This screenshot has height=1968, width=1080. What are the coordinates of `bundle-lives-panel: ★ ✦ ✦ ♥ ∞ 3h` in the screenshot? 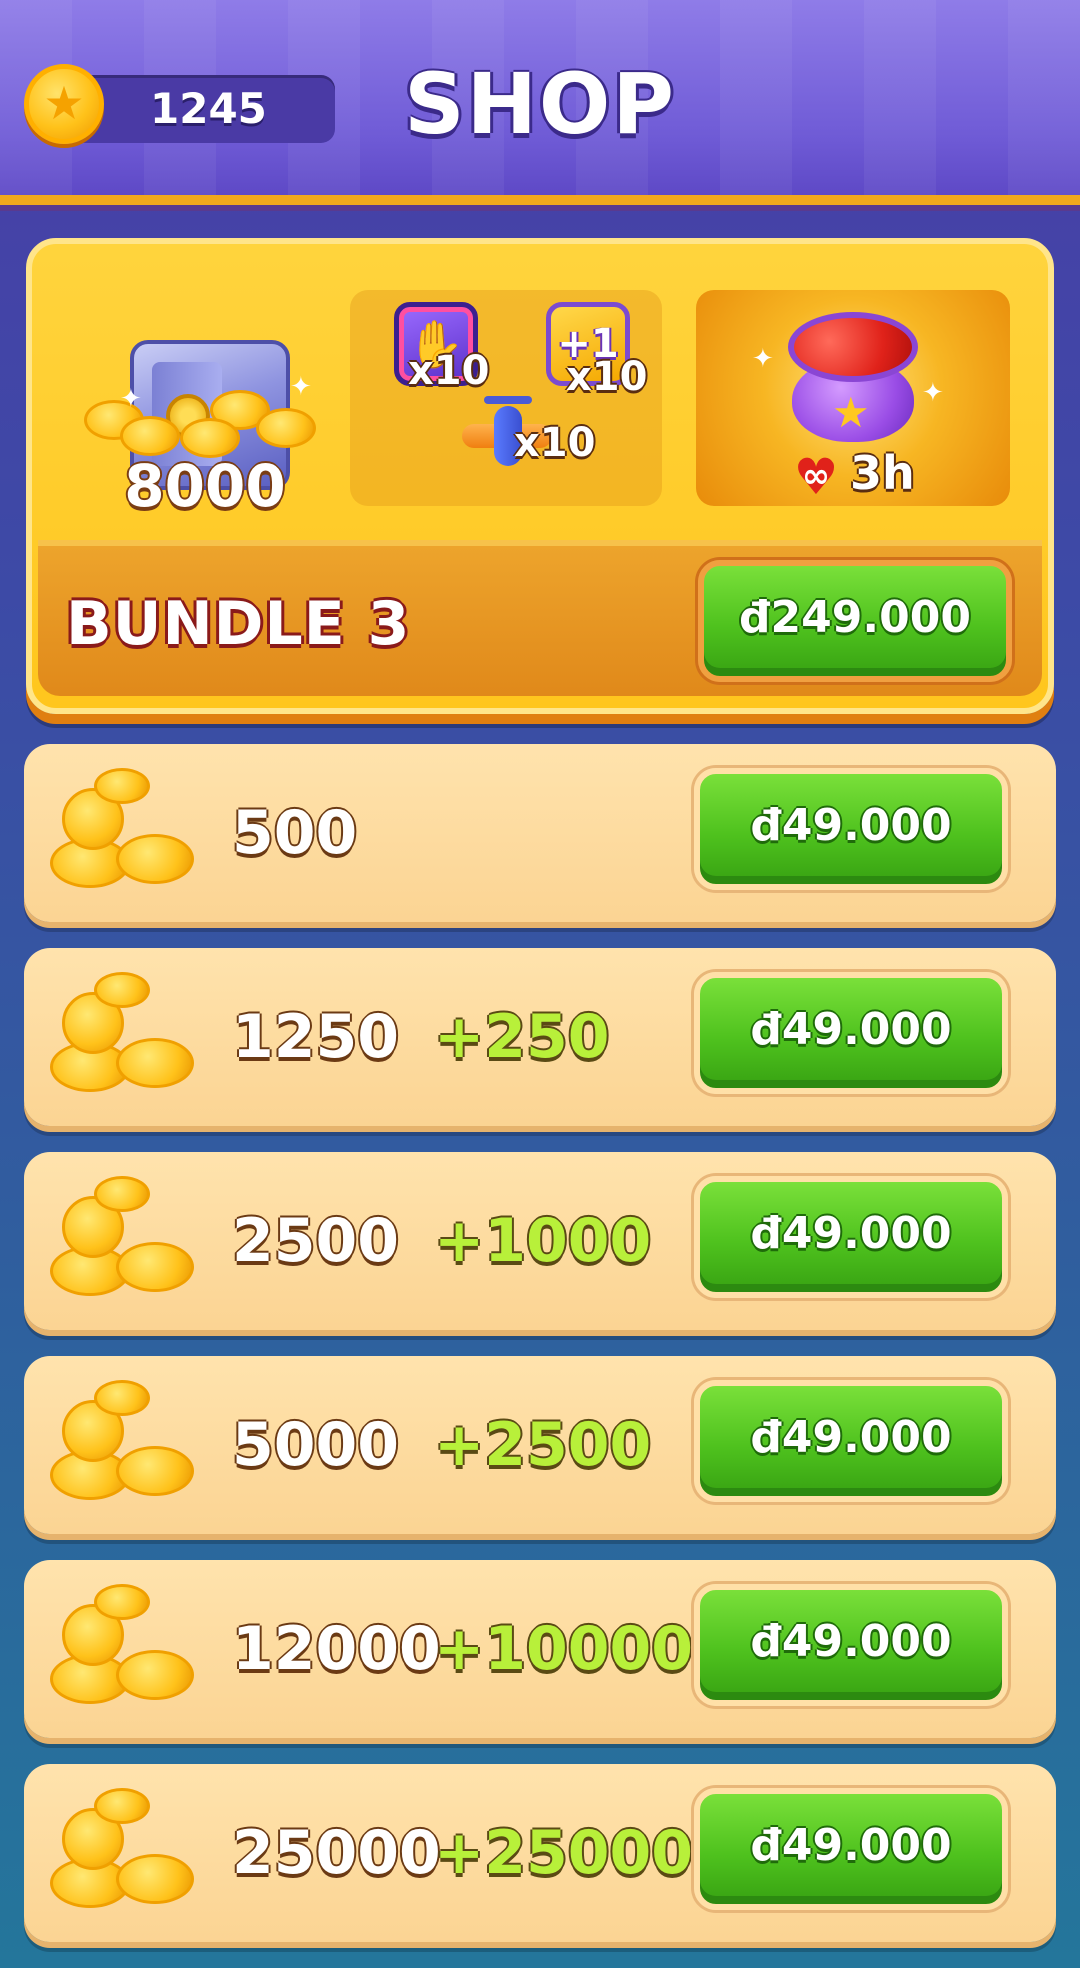 It's located at (853, 398).